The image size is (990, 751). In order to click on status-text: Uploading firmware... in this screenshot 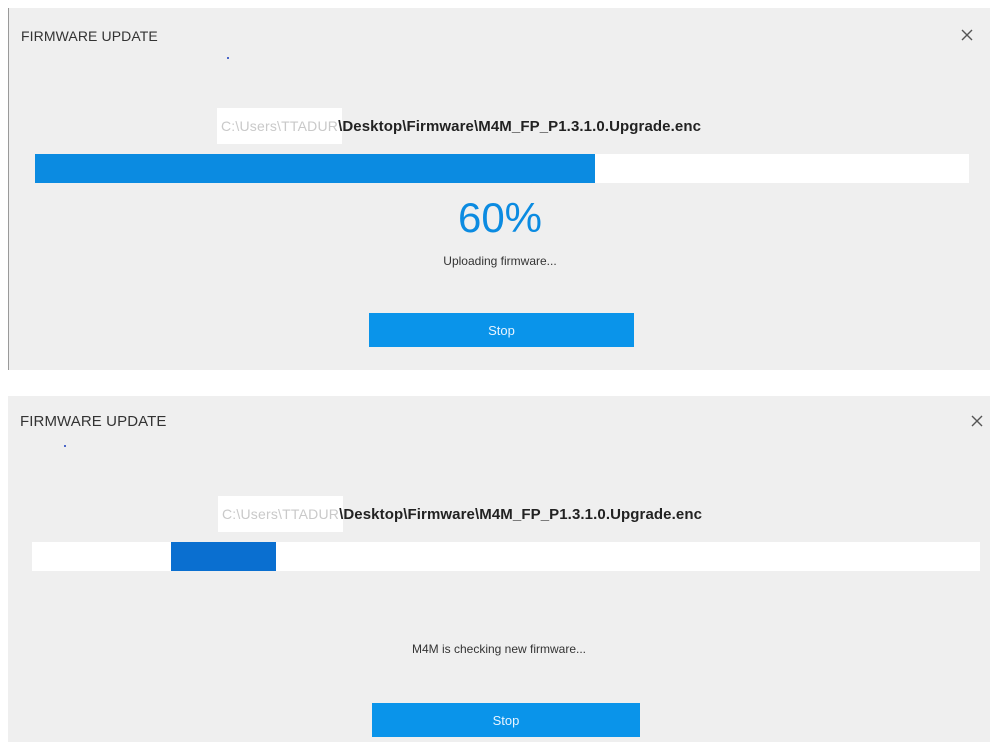, I will do `click(500, 261)`.